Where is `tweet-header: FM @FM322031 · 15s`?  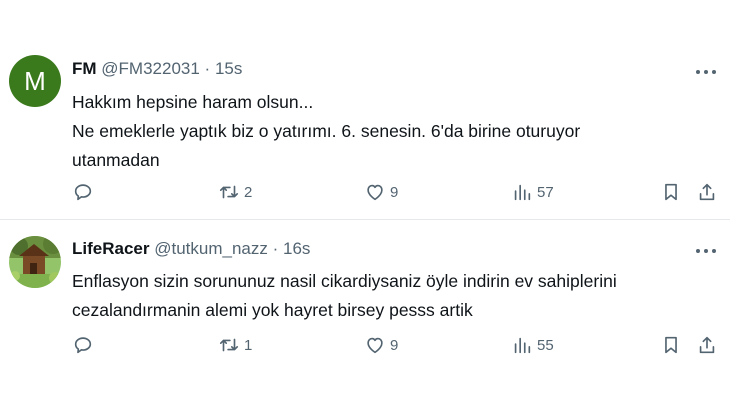 tweet-header: FM @FM322031 · 15s is located at coordinates (157, 69).